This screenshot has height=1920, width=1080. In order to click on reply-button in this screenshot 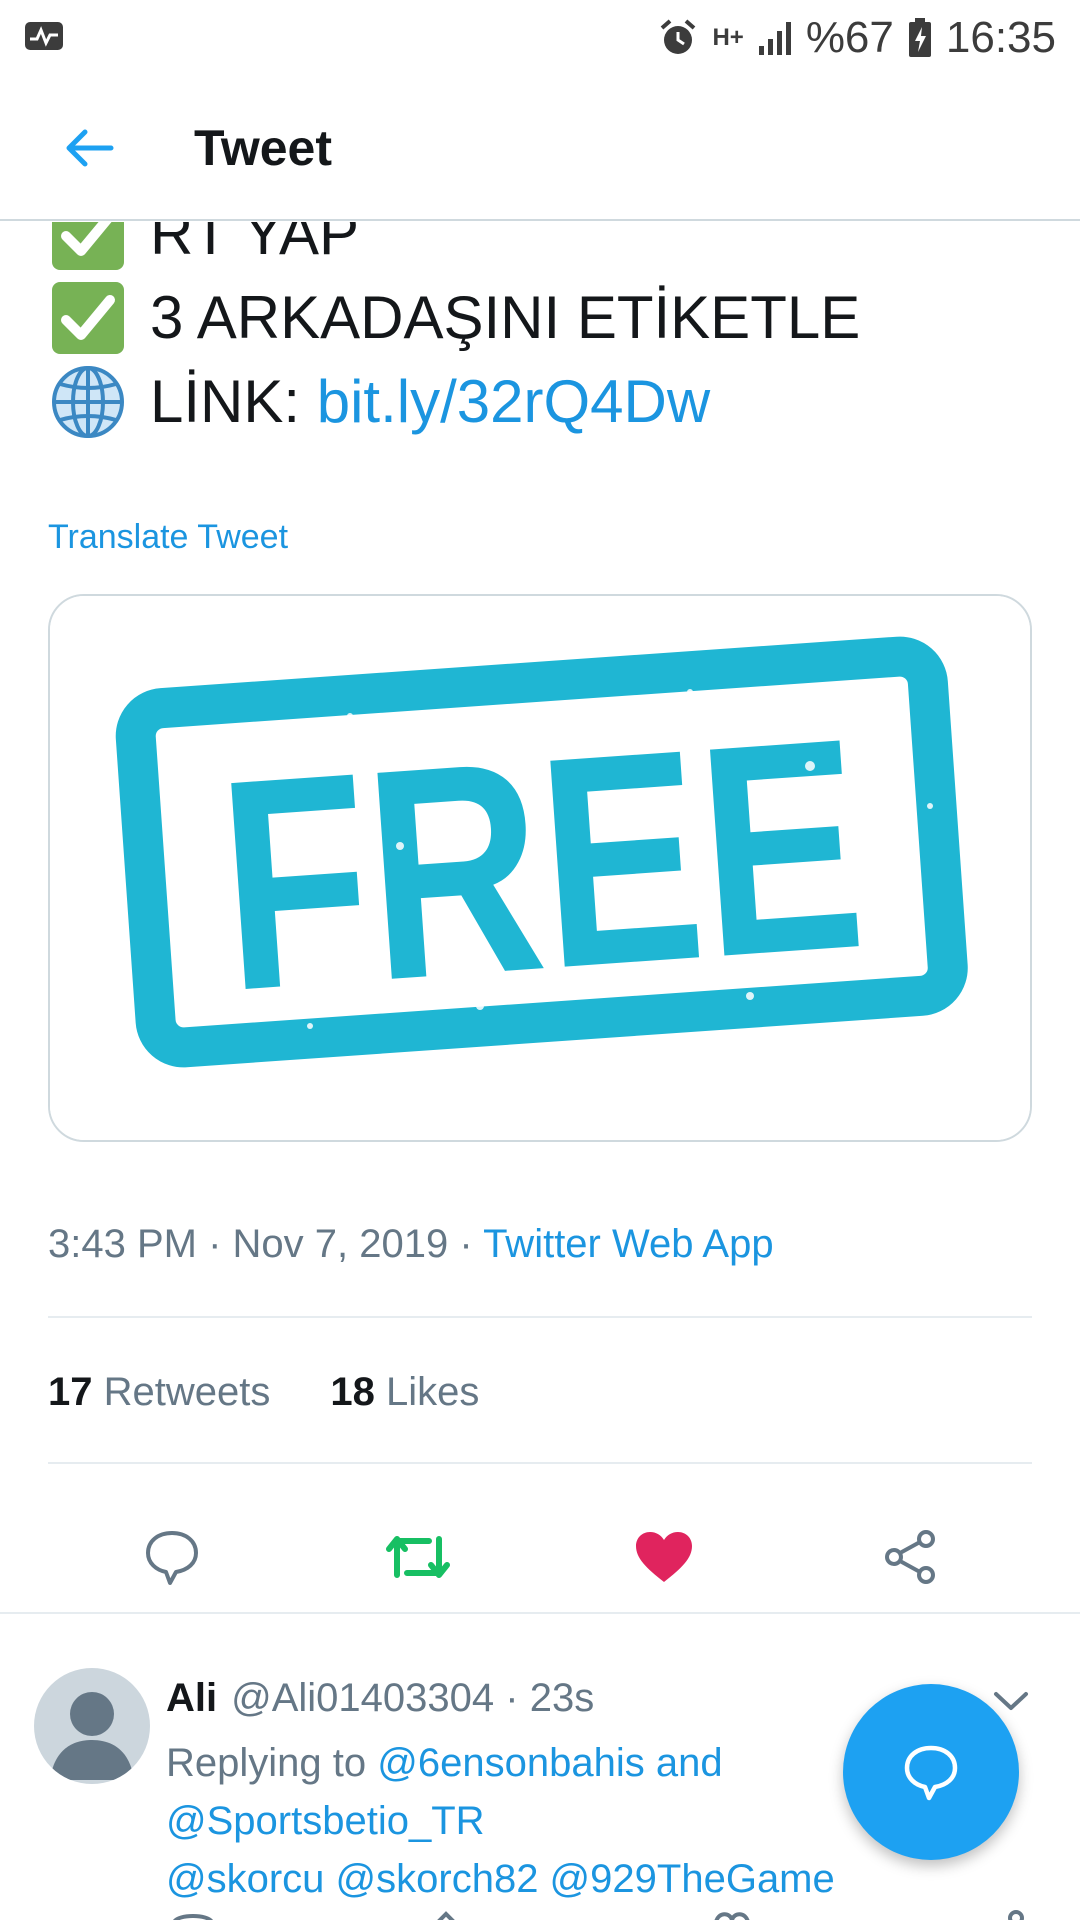, I will do `click(172, 1557)`.